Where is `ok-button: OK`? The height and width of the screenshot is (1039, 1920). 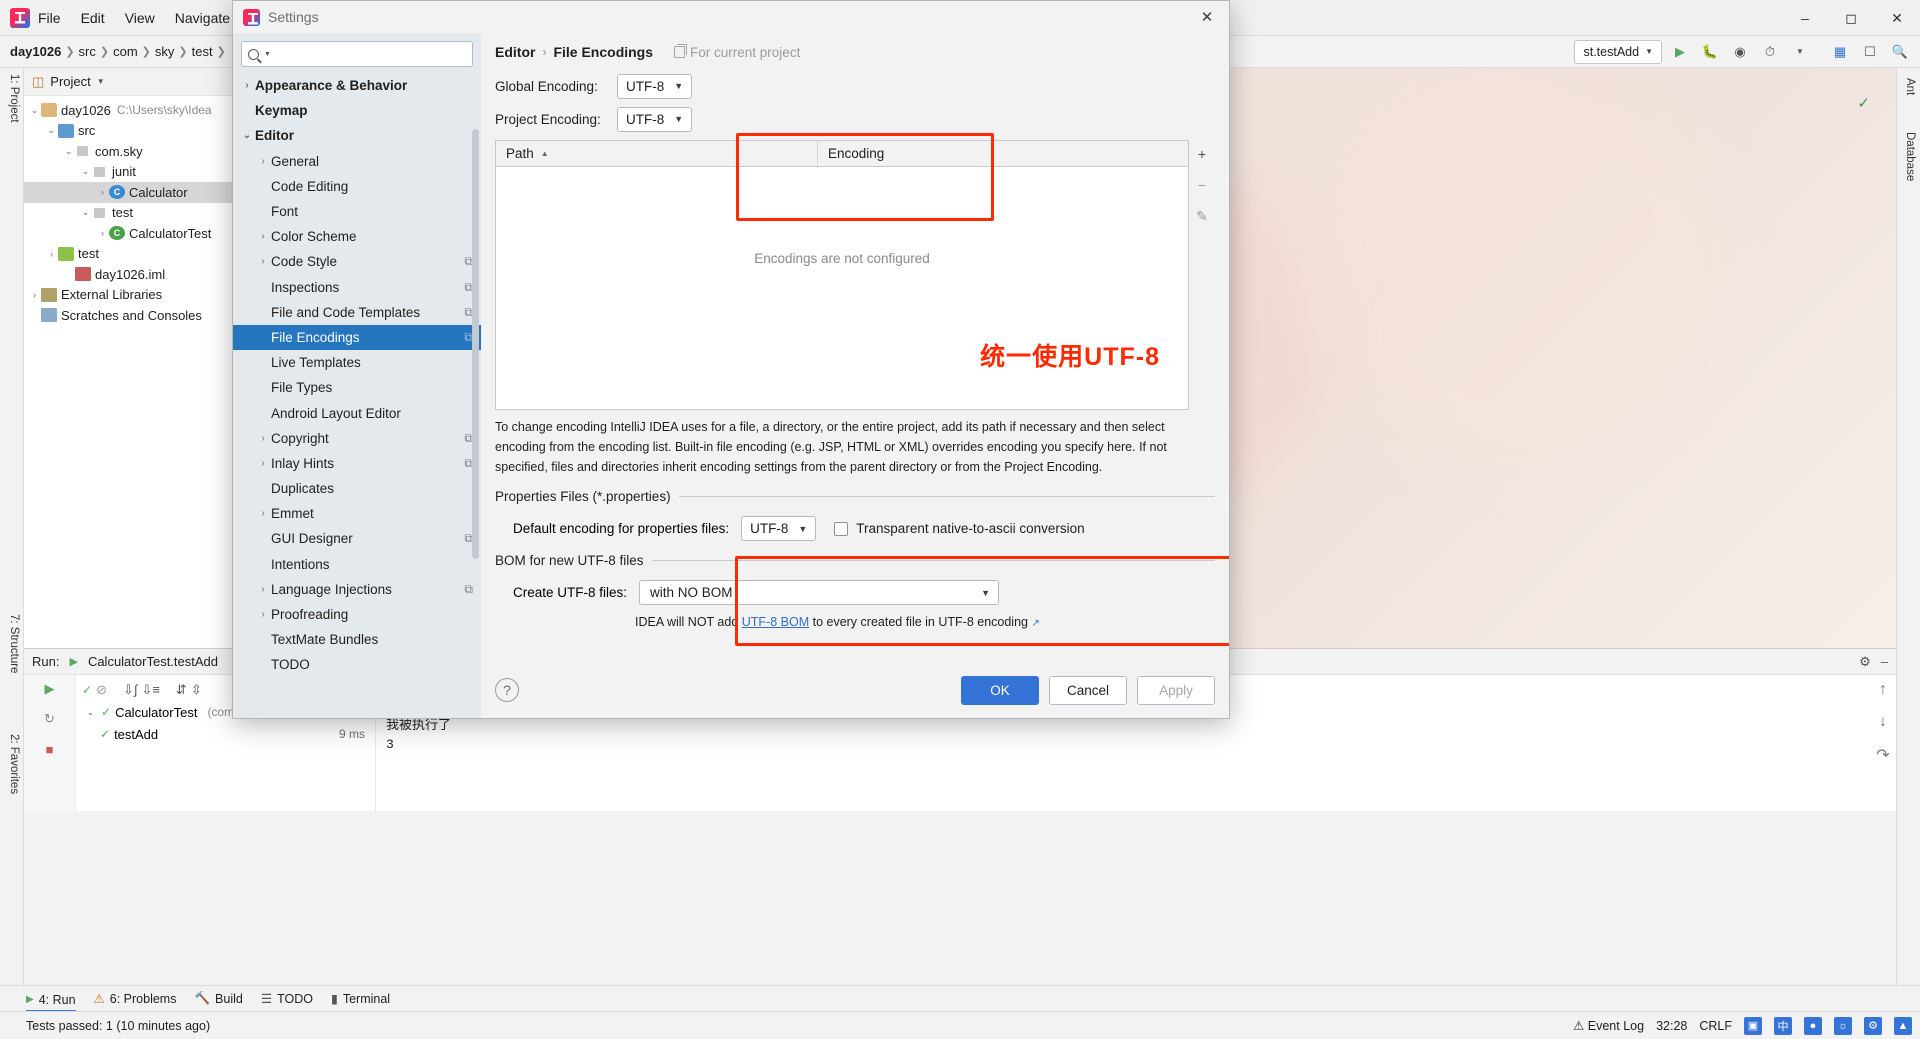
ok-button: OK is located at coordinates (1000, 690).